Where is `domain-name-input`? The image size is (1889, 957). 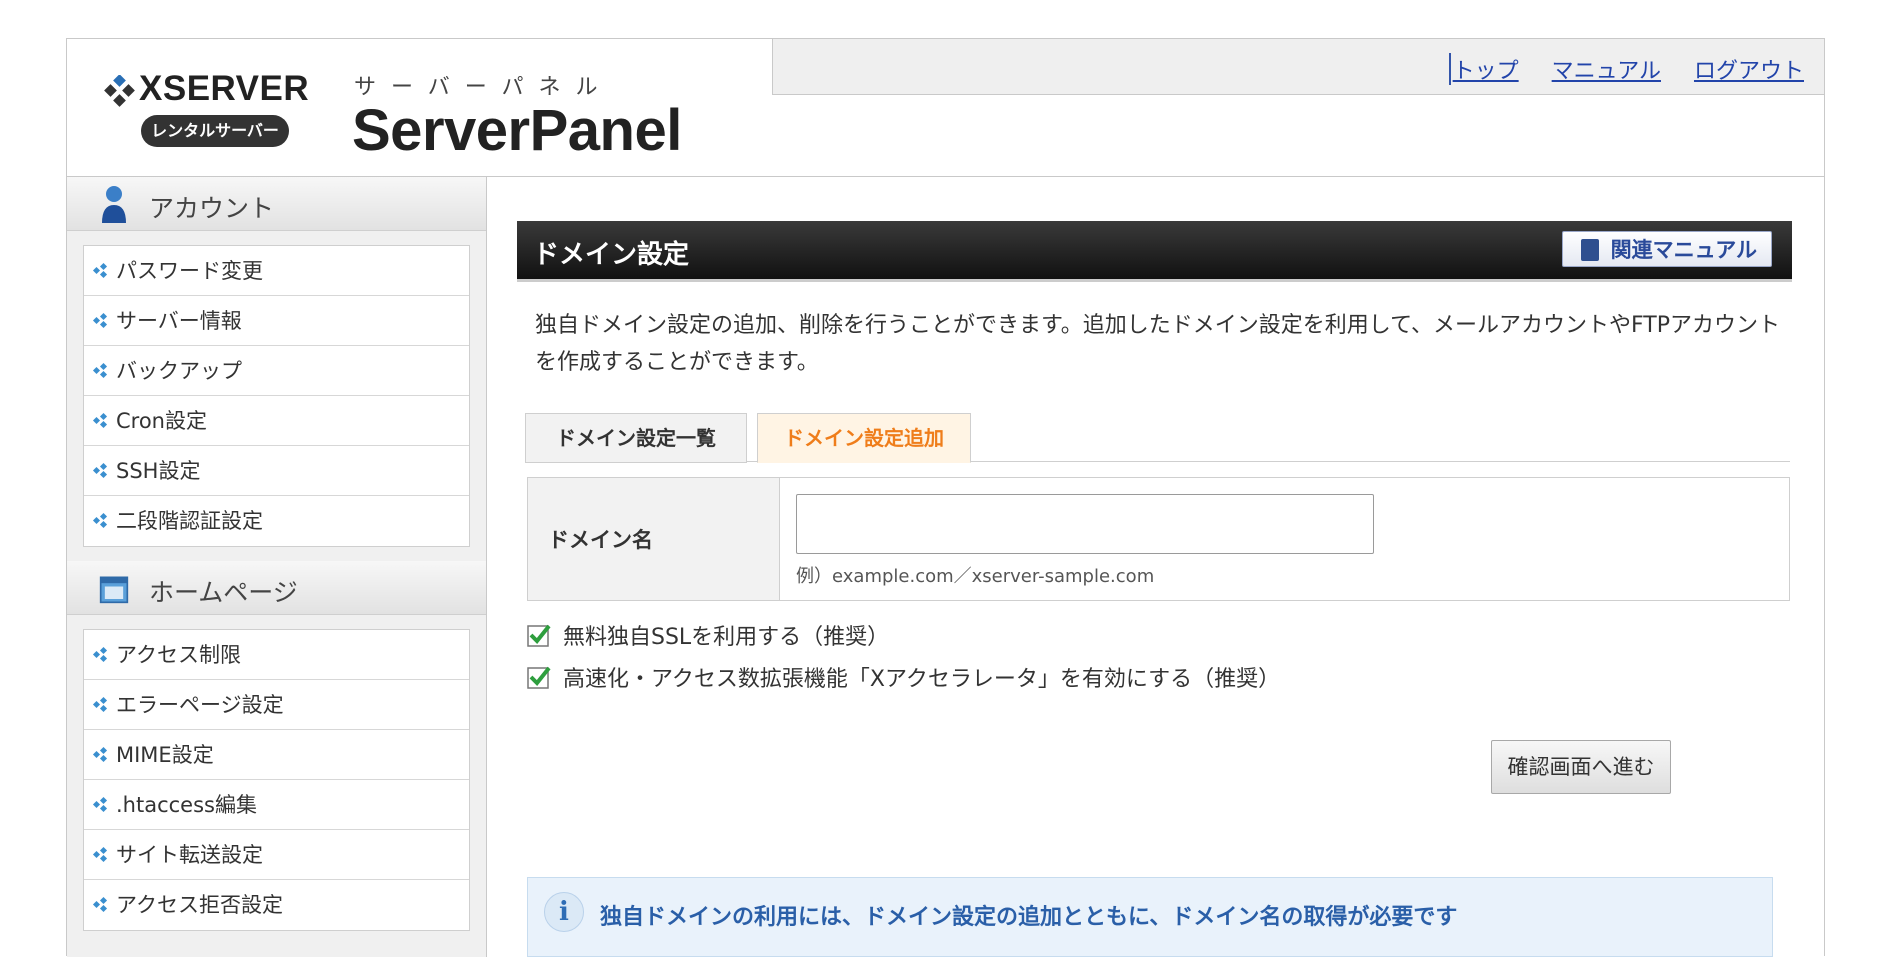 domain-name-input is located at coordinates (1085, 524).